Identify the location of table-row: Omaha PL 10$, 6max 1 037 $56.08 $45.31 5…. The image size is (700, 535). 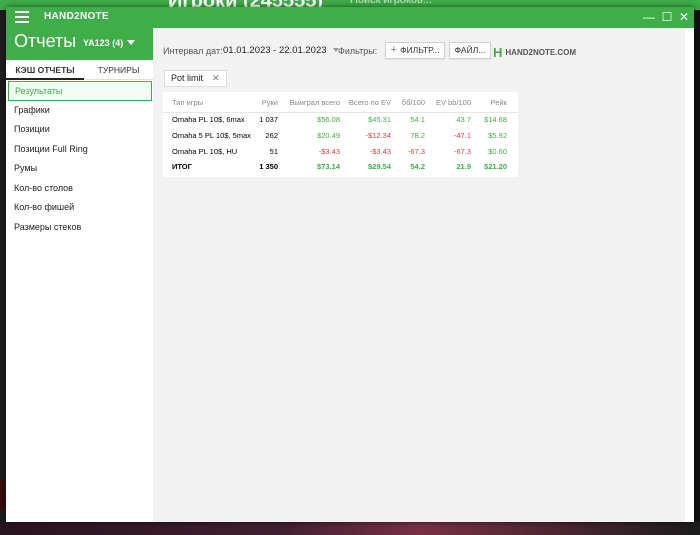
(340, 123).